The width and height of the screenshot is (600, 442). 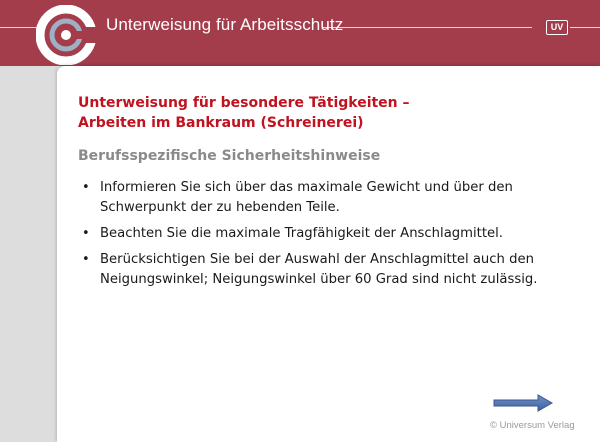 I want to click on slide-title-line-2: Arbeiten im Bankraum (Schreinerei), so click(x=221, y=123).